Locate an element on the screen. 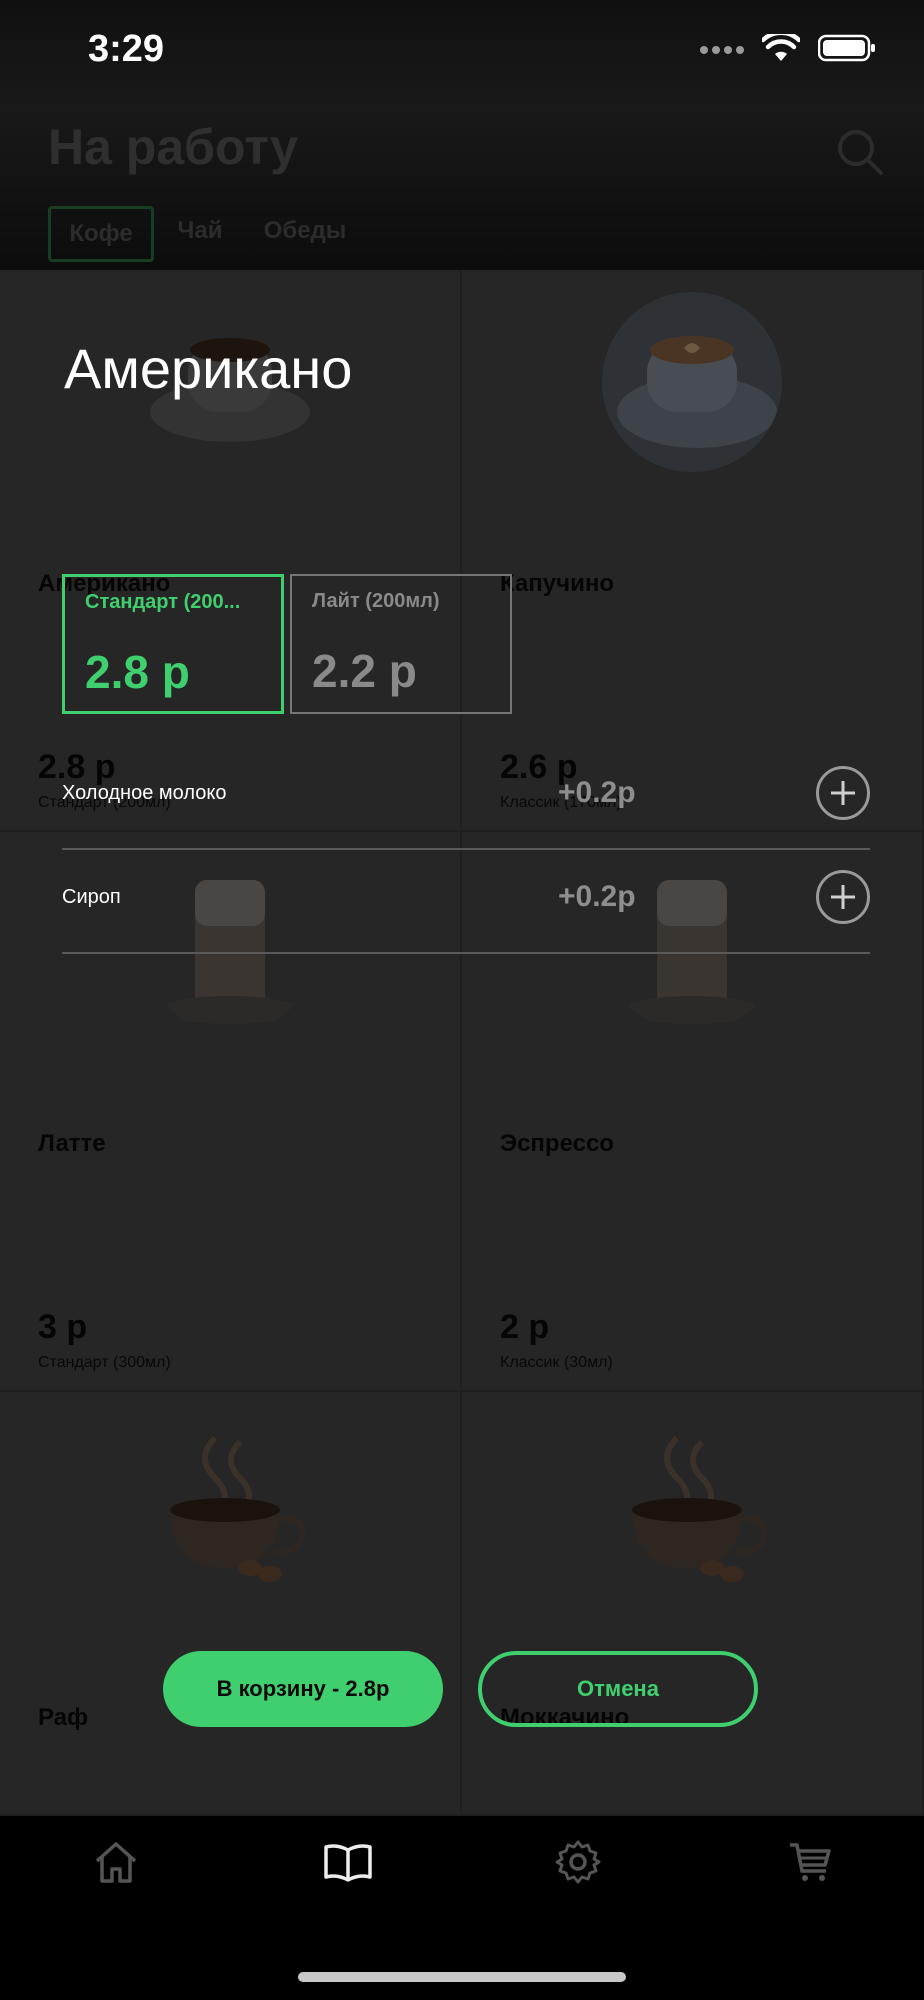 Image resolution: width=924 pixels, height=2000 pixels. screen-title: На работу is located at coordinates (173, 147).